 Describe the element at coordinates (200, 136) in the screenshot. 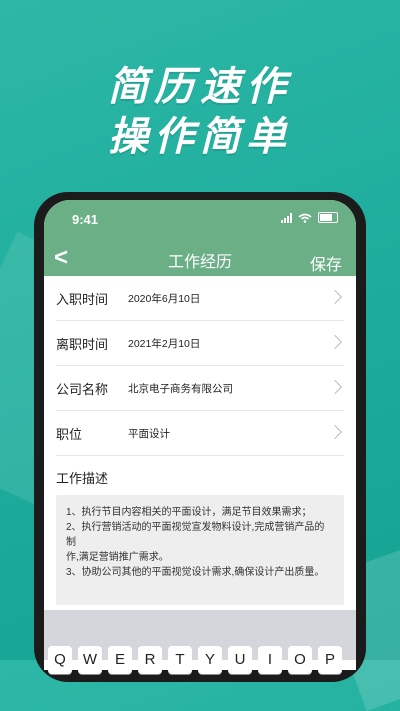

I see `promo-headline-2: 操作简单` at that location.